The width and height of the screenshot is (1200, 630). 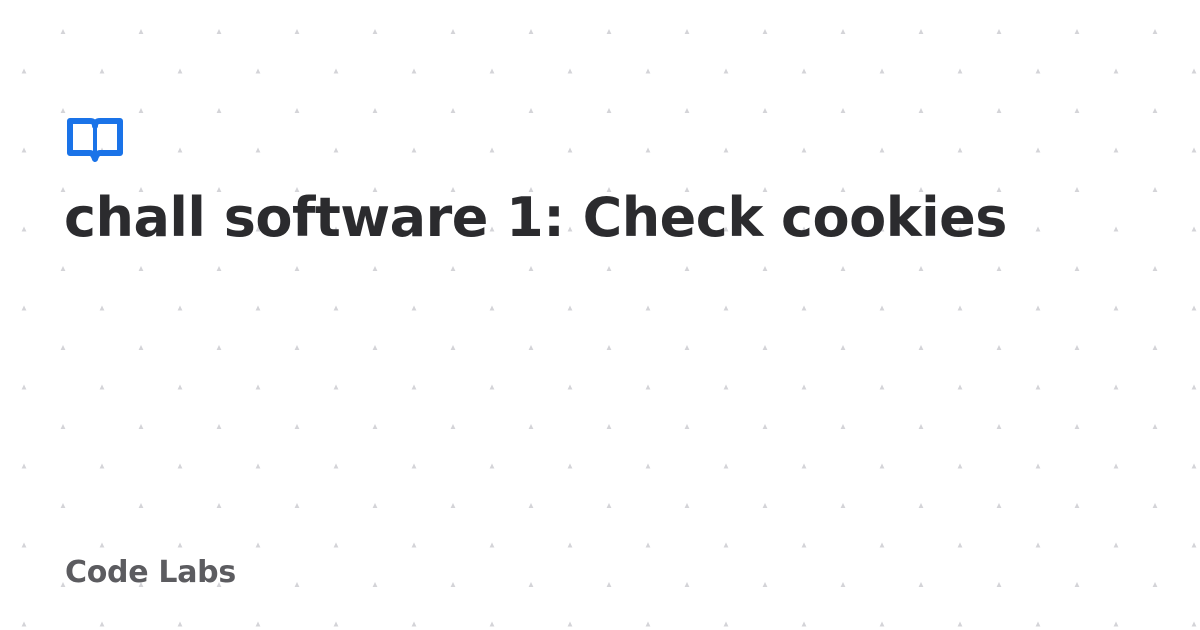 What do you see at coordinates (150, 572) in the screenshot?
I see `brand-name: Code Labs` at bounding box center [150, 572].